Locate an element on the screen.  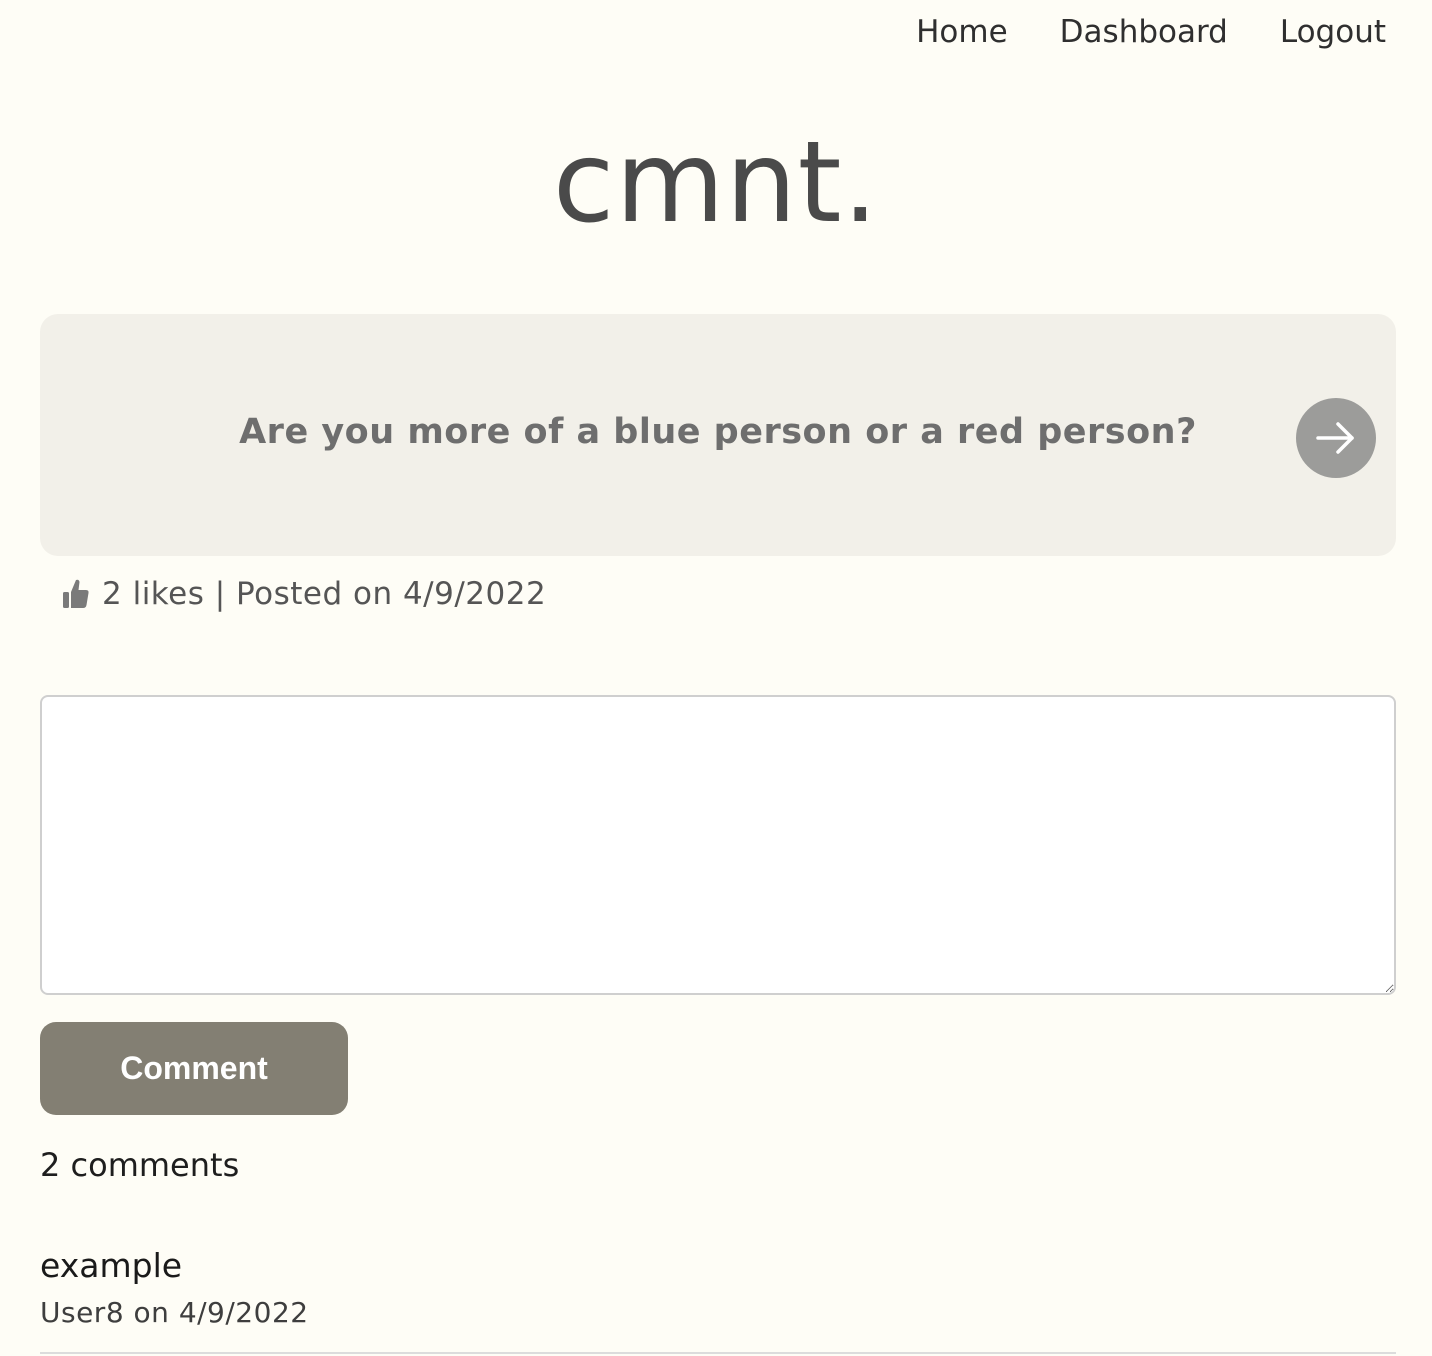
top-nav: Home Dashboard Logout is located at coordinates (1151, 32).